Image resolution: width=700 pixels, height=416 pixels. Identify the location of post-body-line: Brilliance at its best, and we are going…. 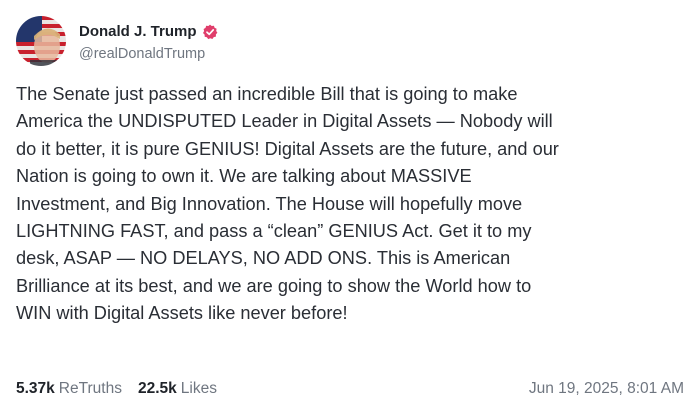
(274, 285).